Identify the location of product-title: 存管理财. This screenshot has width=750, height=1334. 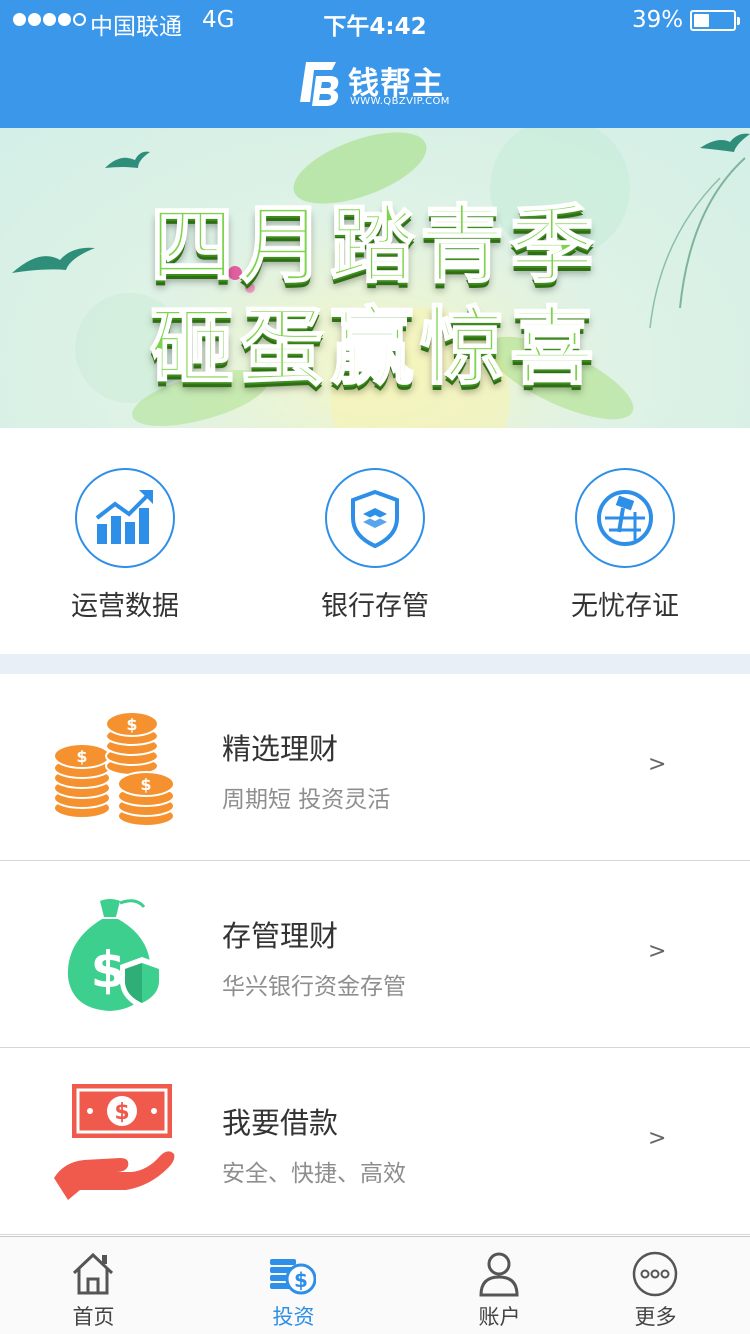
(280, 936).